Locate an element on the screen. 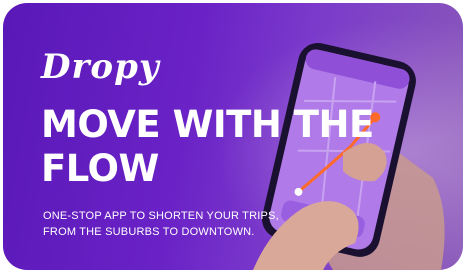 The width and height of the screenshot is (468, 275). tagline-line-1: ONE-STOP APP TO SHORTEN YOUR TRIPS, is located at coordinates (161, 216).